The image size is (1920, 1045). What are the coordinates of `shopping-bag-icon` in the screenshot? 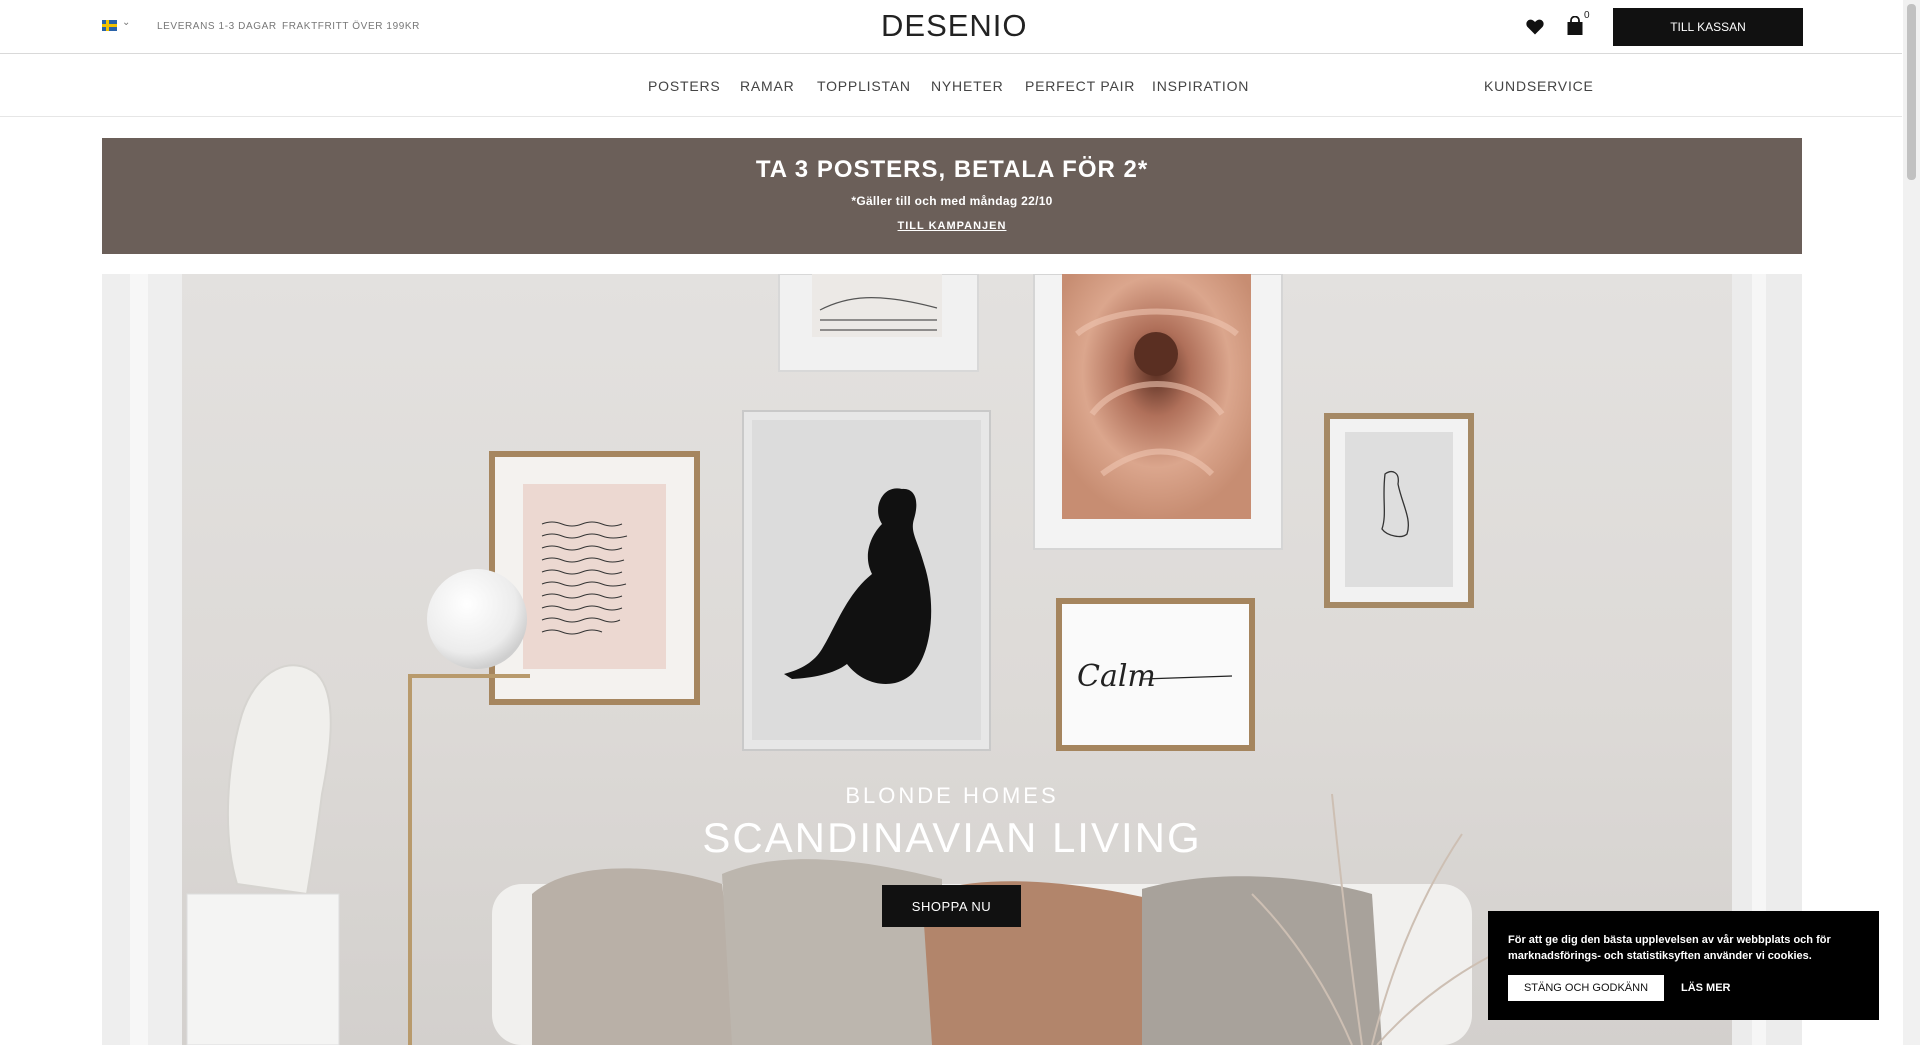 It's located at (1575, 26).